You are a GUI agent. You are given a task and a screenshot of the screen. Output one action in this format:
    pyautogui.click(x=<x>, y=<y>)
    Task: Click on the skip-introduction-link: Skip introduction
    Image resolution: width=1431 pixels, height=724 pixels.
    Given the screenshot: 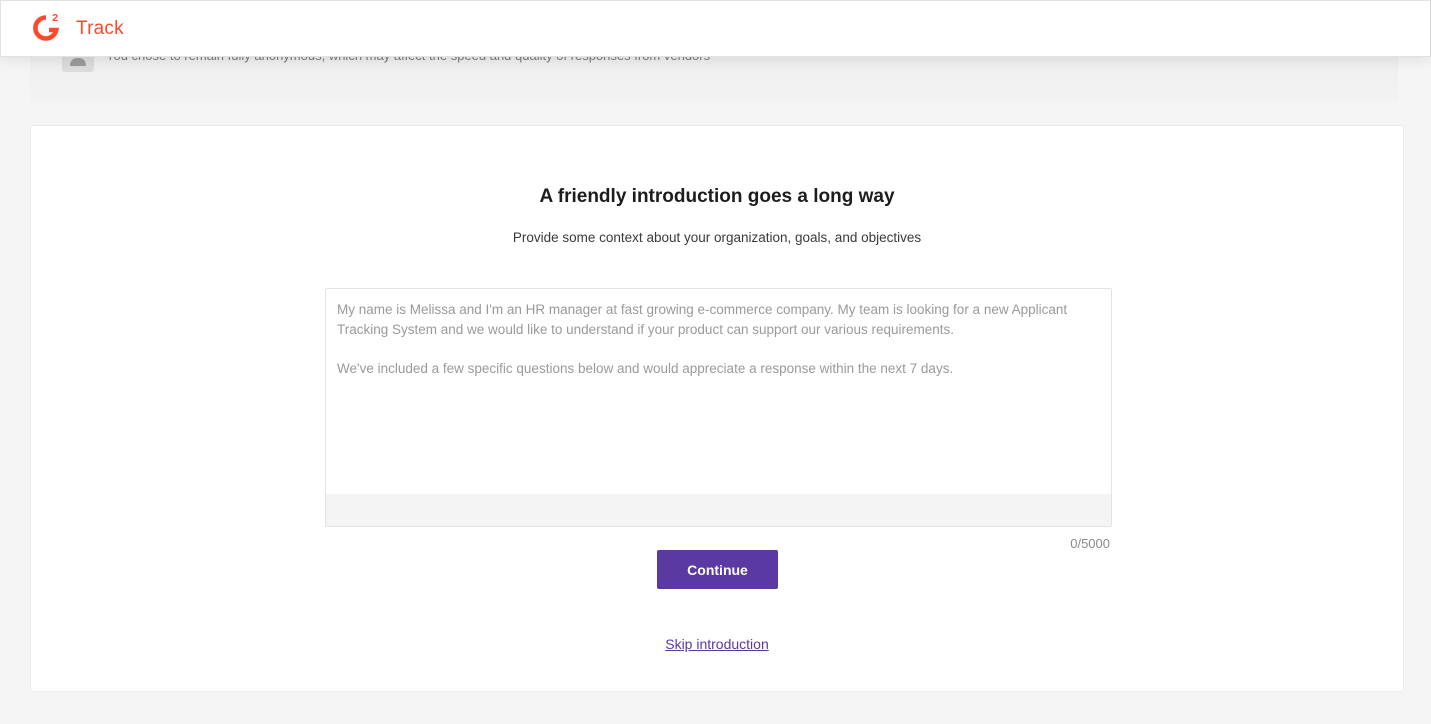 What is the action you would take?
    pyautogui.click(x=717, y=644)
    